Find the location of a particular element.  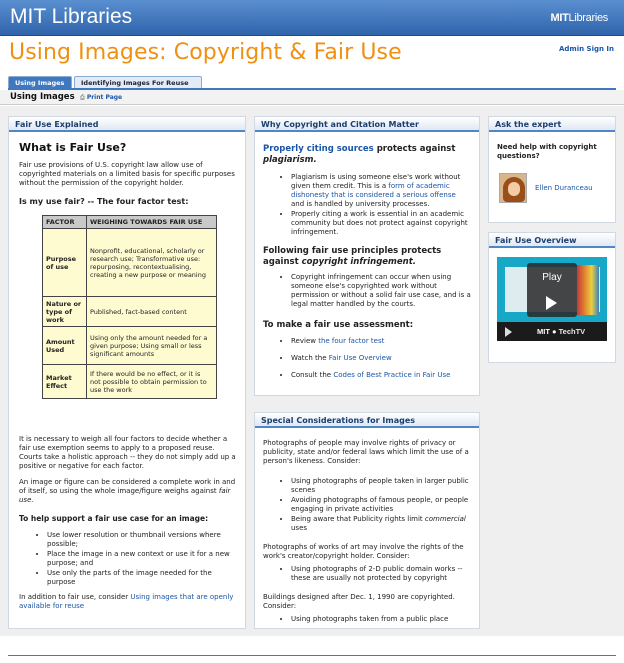

play-label: Play is located at coordinates (552, 277).